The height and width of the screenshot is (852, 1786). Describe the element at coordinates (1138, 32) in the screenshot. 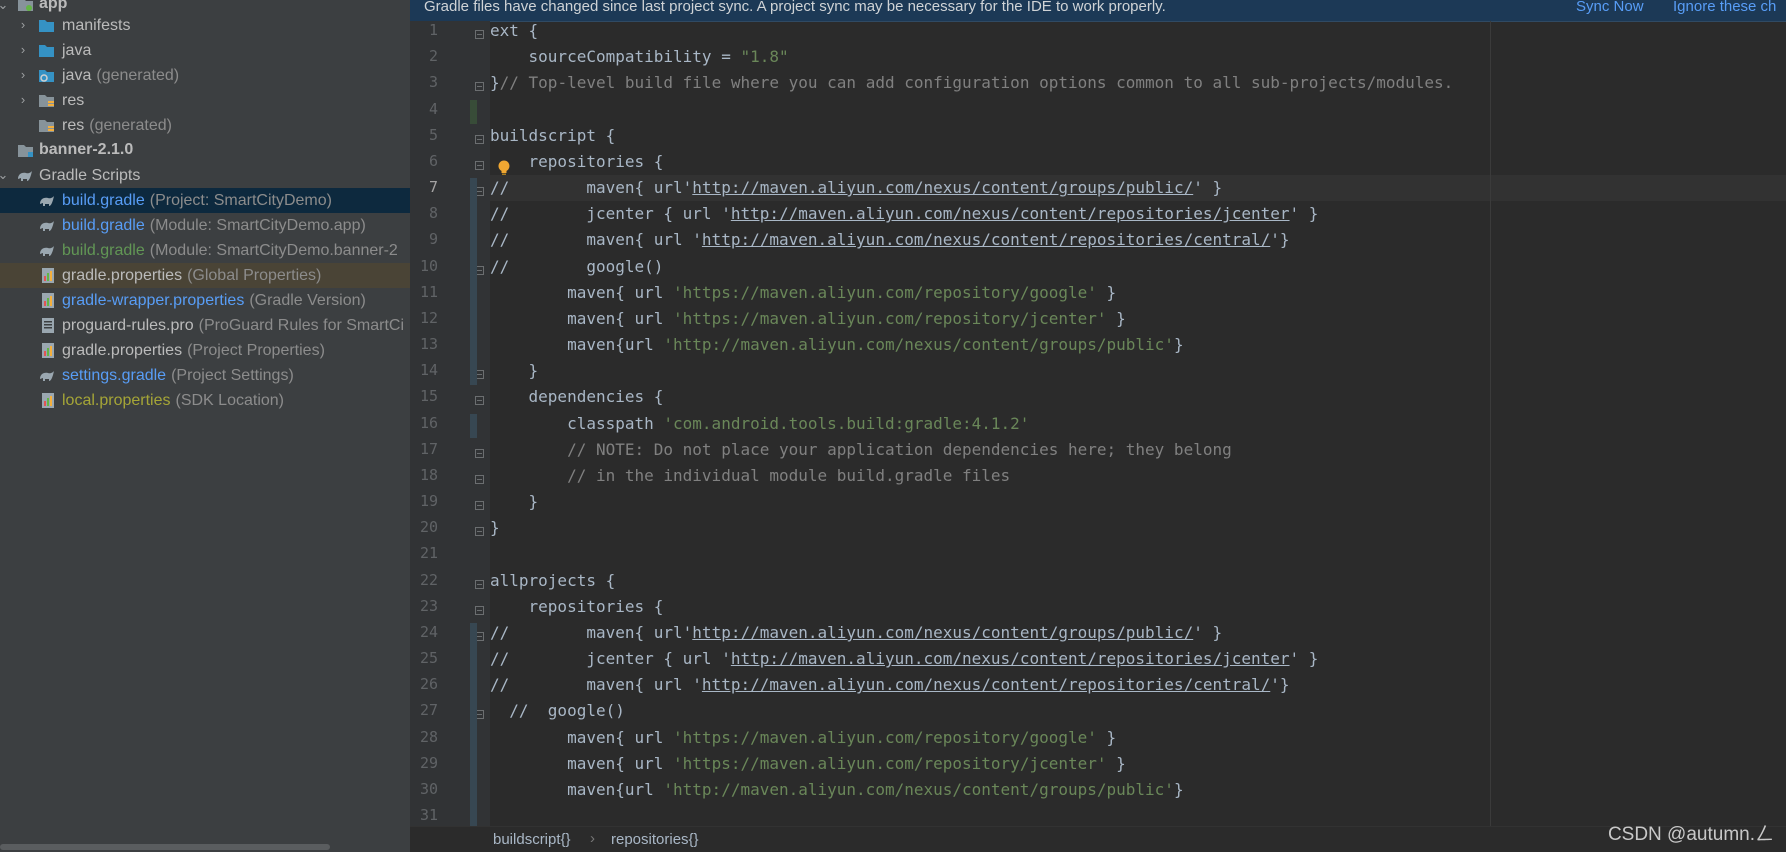

I see `code-line: ext {` at that location.